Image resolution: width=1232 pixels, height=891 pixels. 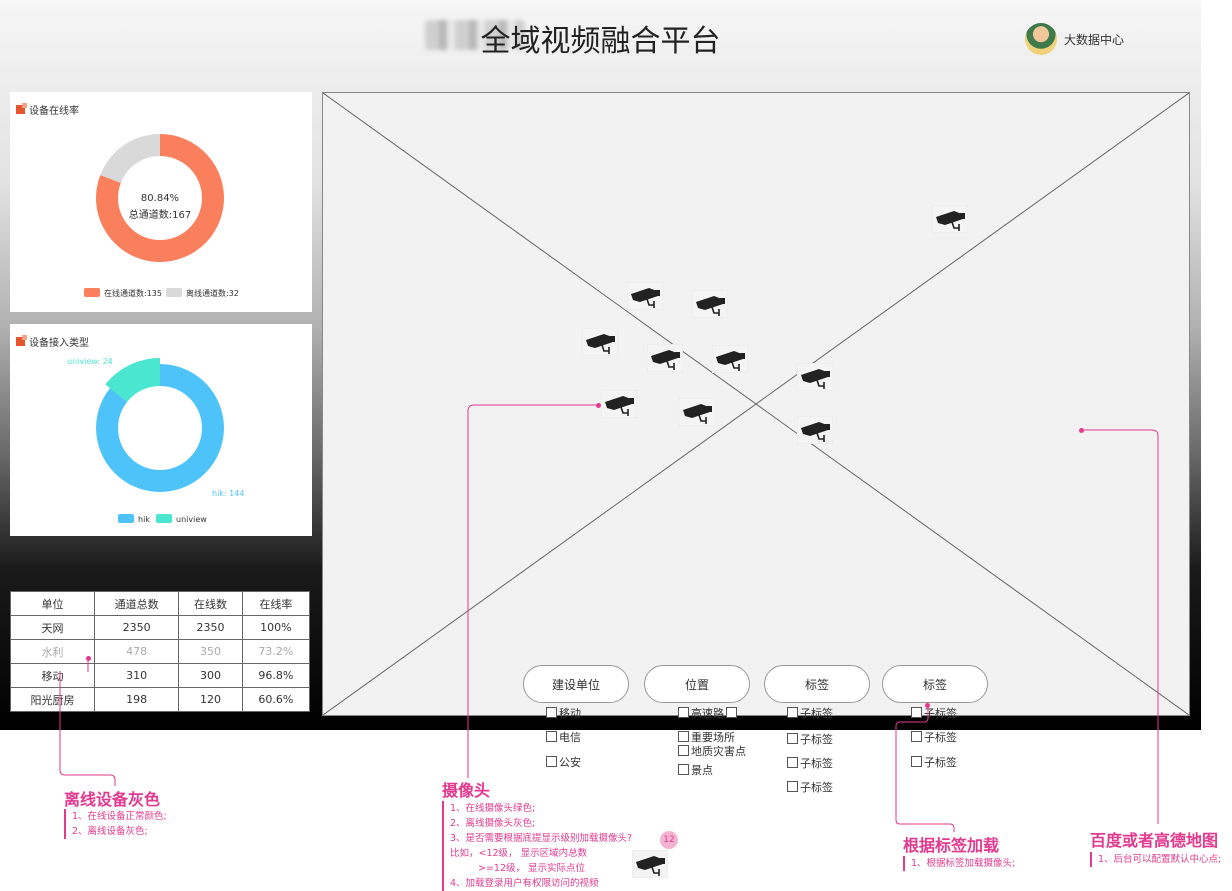 What do you see at coordinates (817, 684) in the screenshot?
I see `filter-tag: 标签` at bounding box center [817, 684].